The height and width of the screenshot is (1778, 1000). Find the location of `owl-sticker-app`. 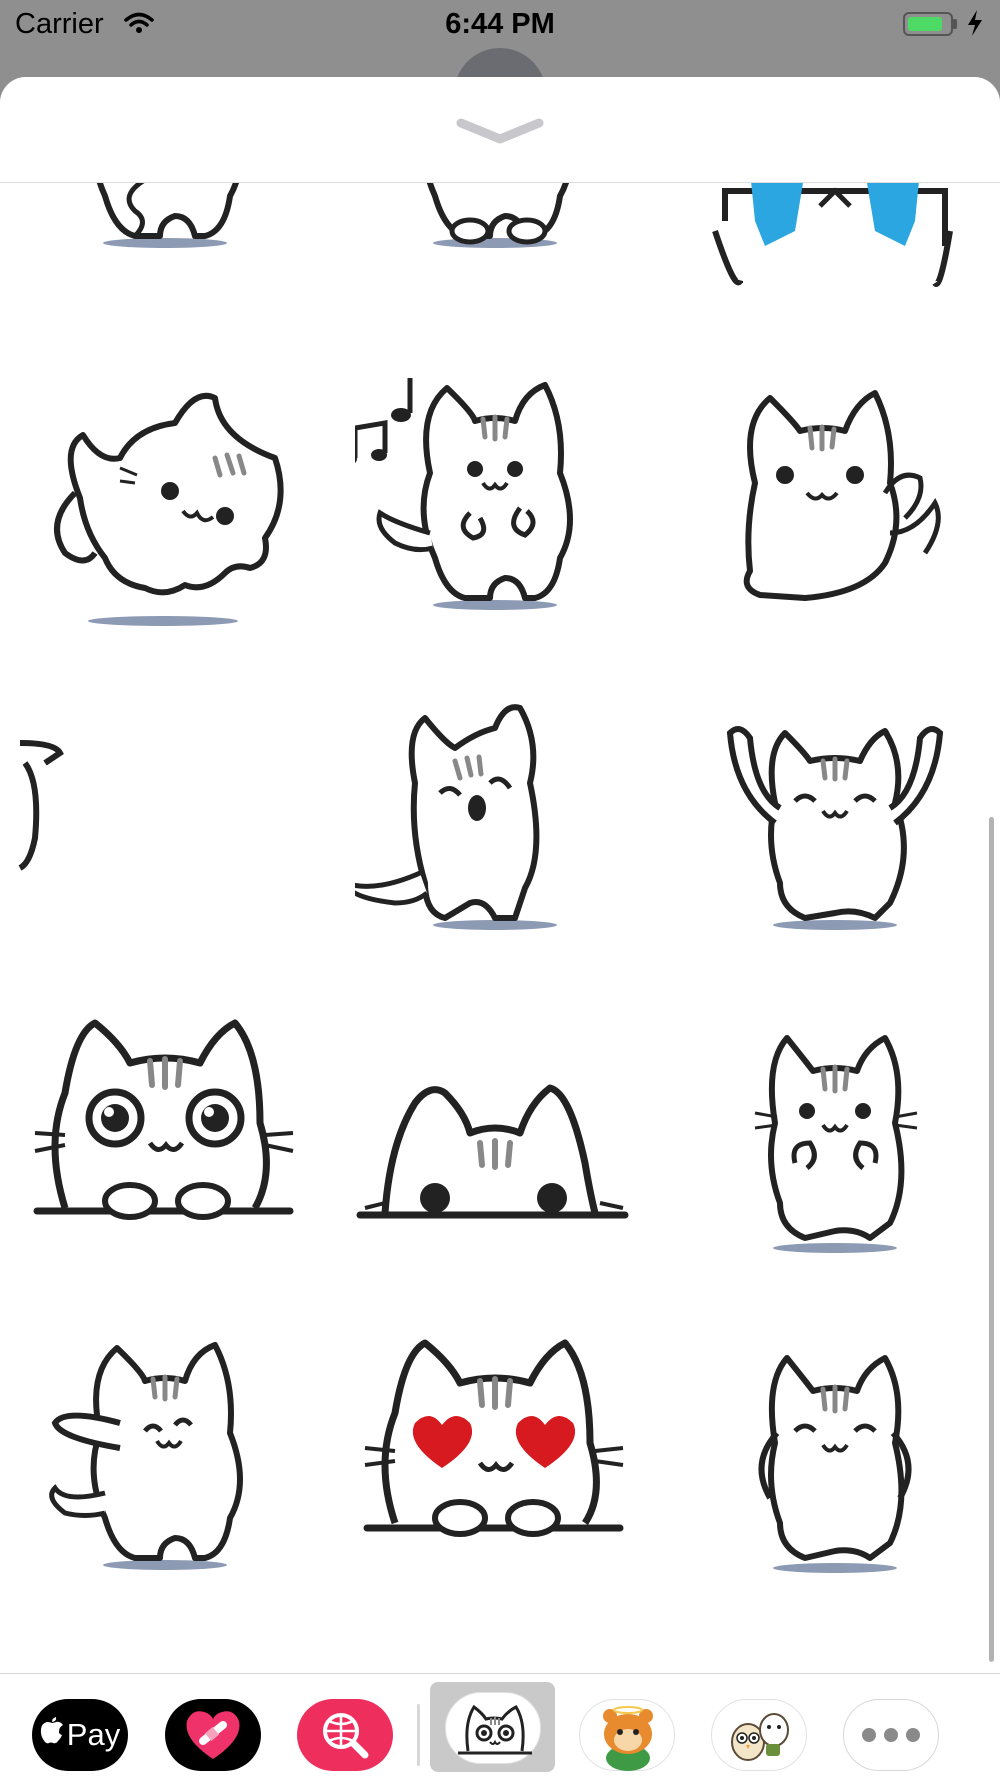

owl-sticker-app is located at coordinates (759, 1735).